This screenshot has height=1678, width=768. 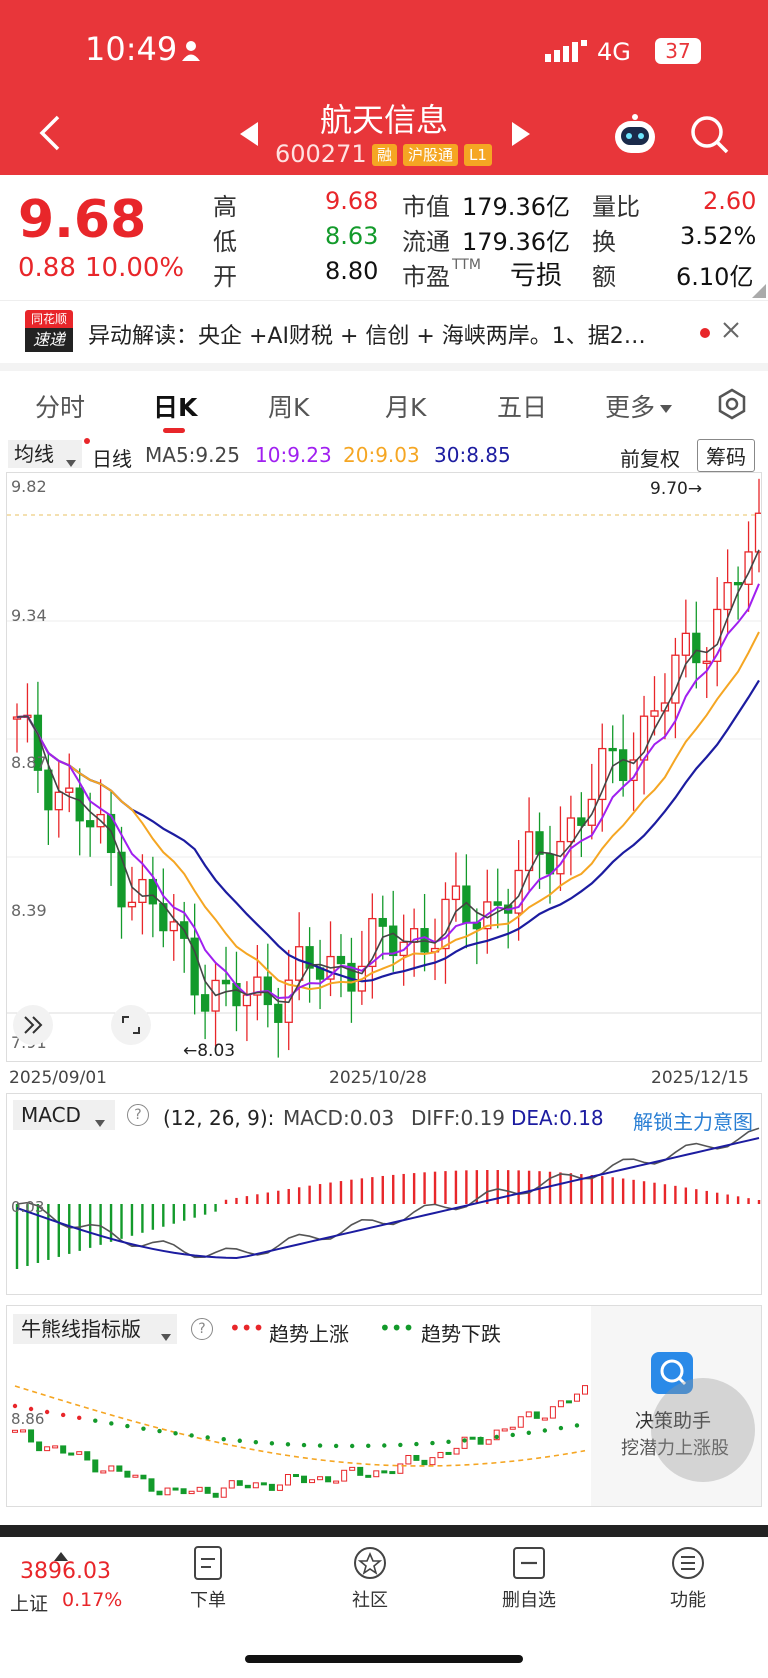 What do you see at coordinates (378, 1078) in the screenshot?
I see `date-mid: 2025/10/28` at bounding box center [378, 1078].